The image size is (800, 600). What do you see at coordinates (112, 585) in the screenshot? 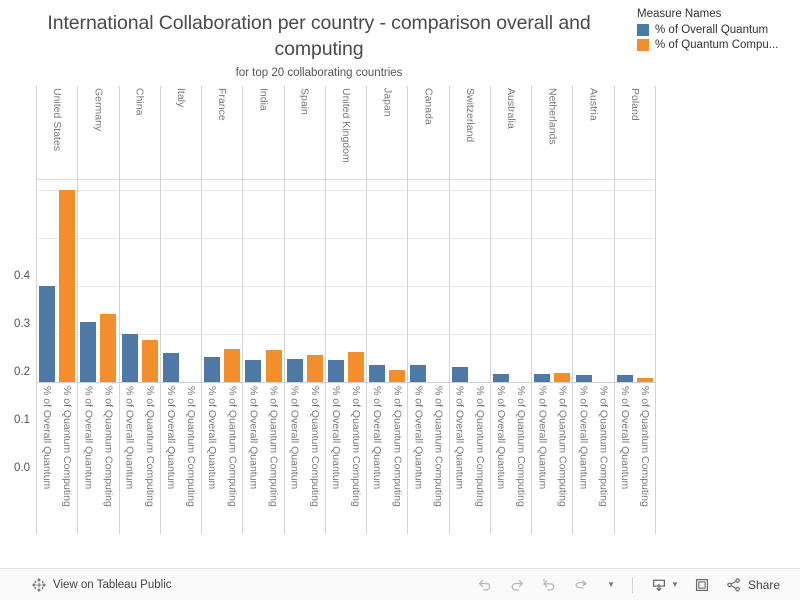
I see `view-on-tableau-public-link: View on Tableau Public` at bounding box center [112, 585].